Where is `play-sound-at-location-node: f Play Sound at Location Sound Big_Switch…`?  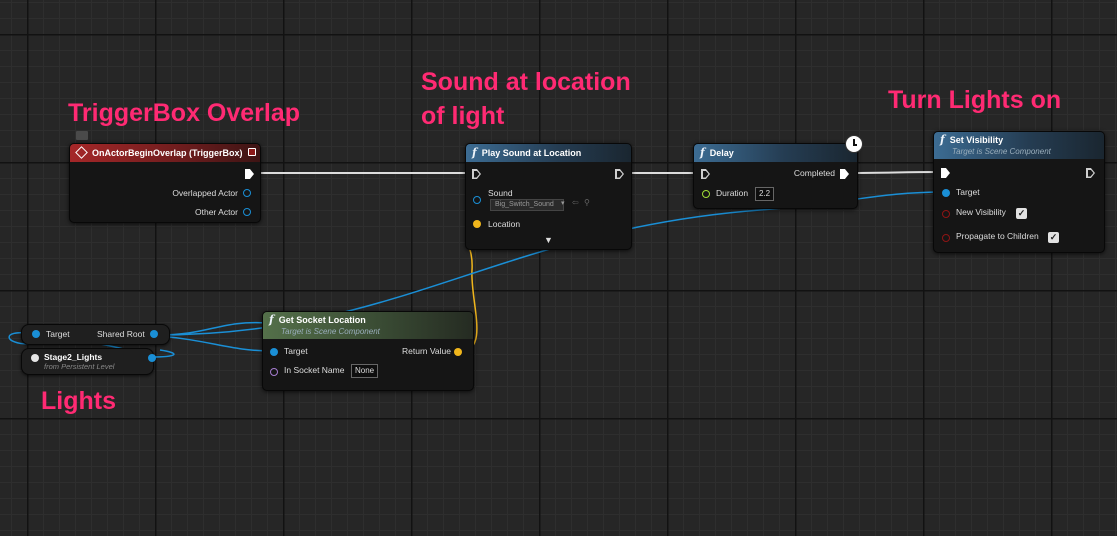 play-sound-at-location-node: f Play Sound at Location Sound Big_Switch… is located at coordinates (548, 196).